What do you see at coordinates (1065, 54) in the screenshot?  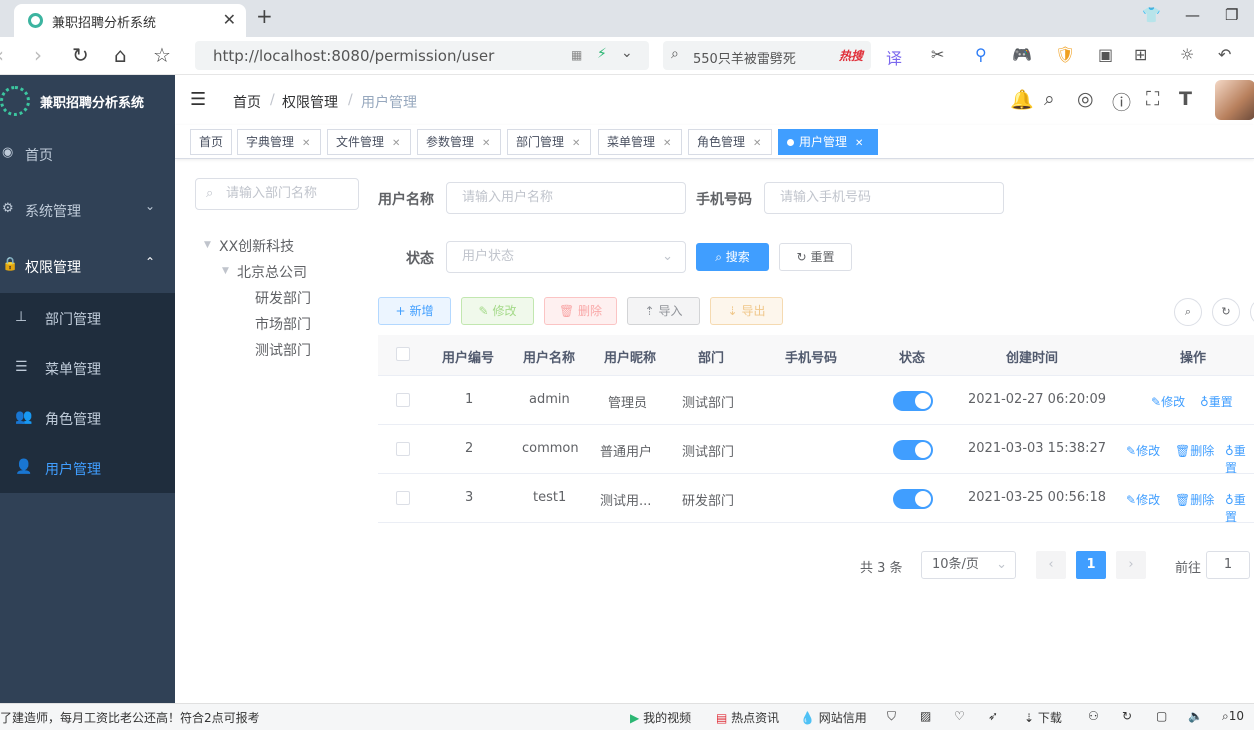 I see `shield-icon: 🛡` at bounding box center [1065, 54].